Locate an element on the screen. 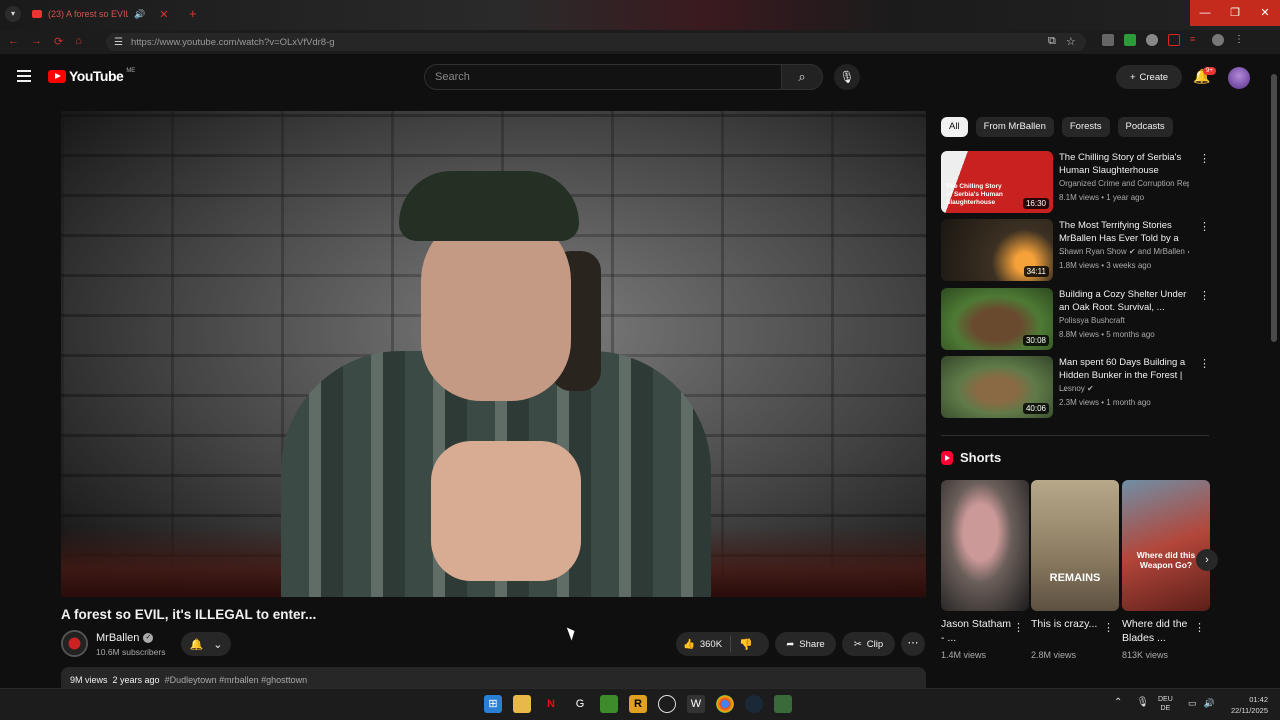  recommendation-channel: Lesnoy ✔ is located at coordinates (1124, 388).